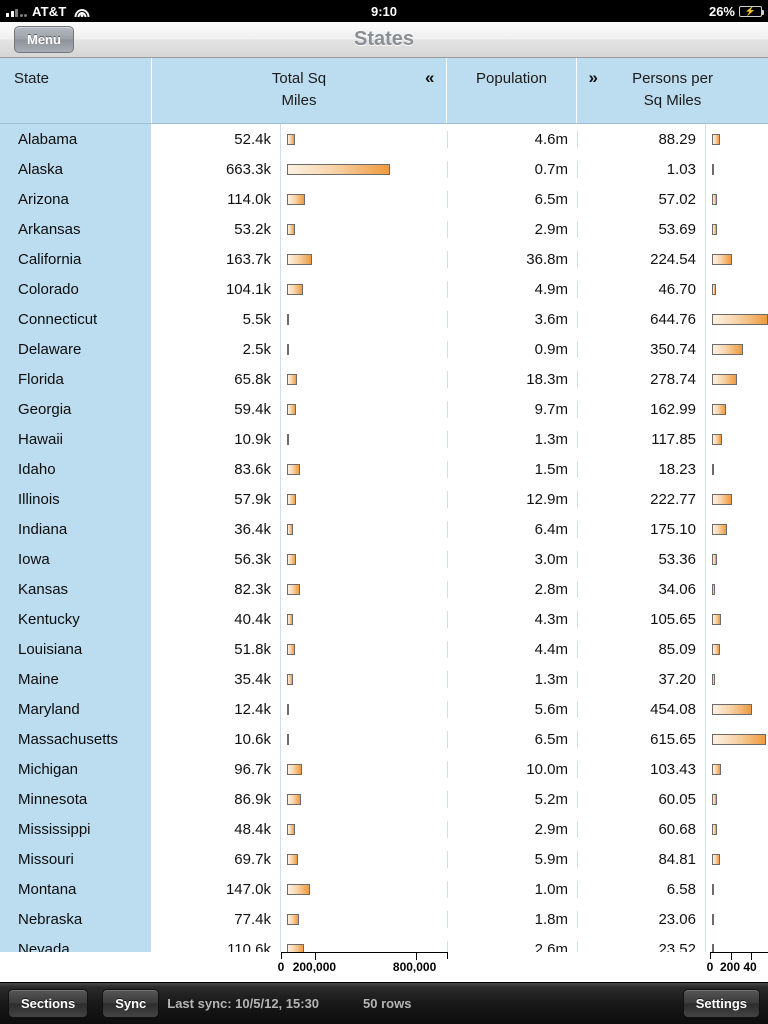  Describe the element at coordinates (76, 499) in the screenshot. I see `cell-state: Illinois` at that location.